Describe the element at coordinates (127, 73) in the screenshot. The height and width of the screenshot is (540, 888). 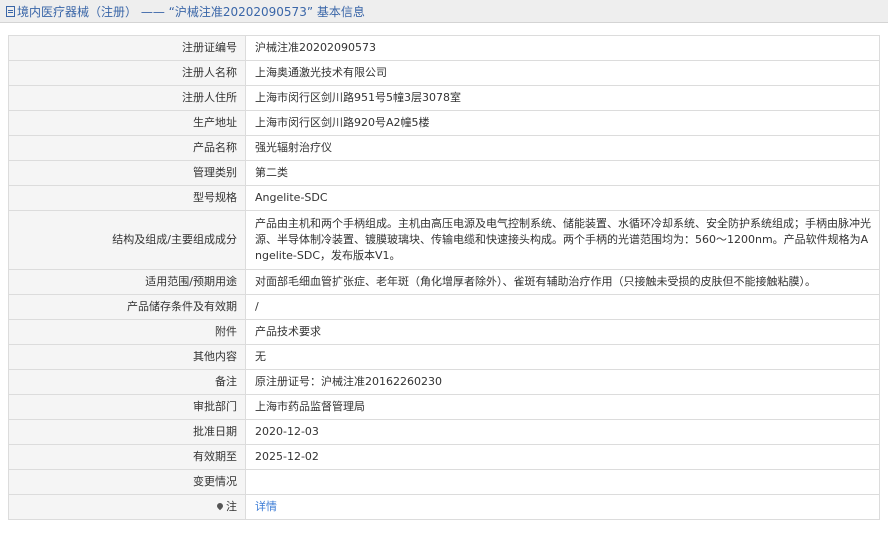
I see `row-label-registrant-name: 注册人名称` at that location.